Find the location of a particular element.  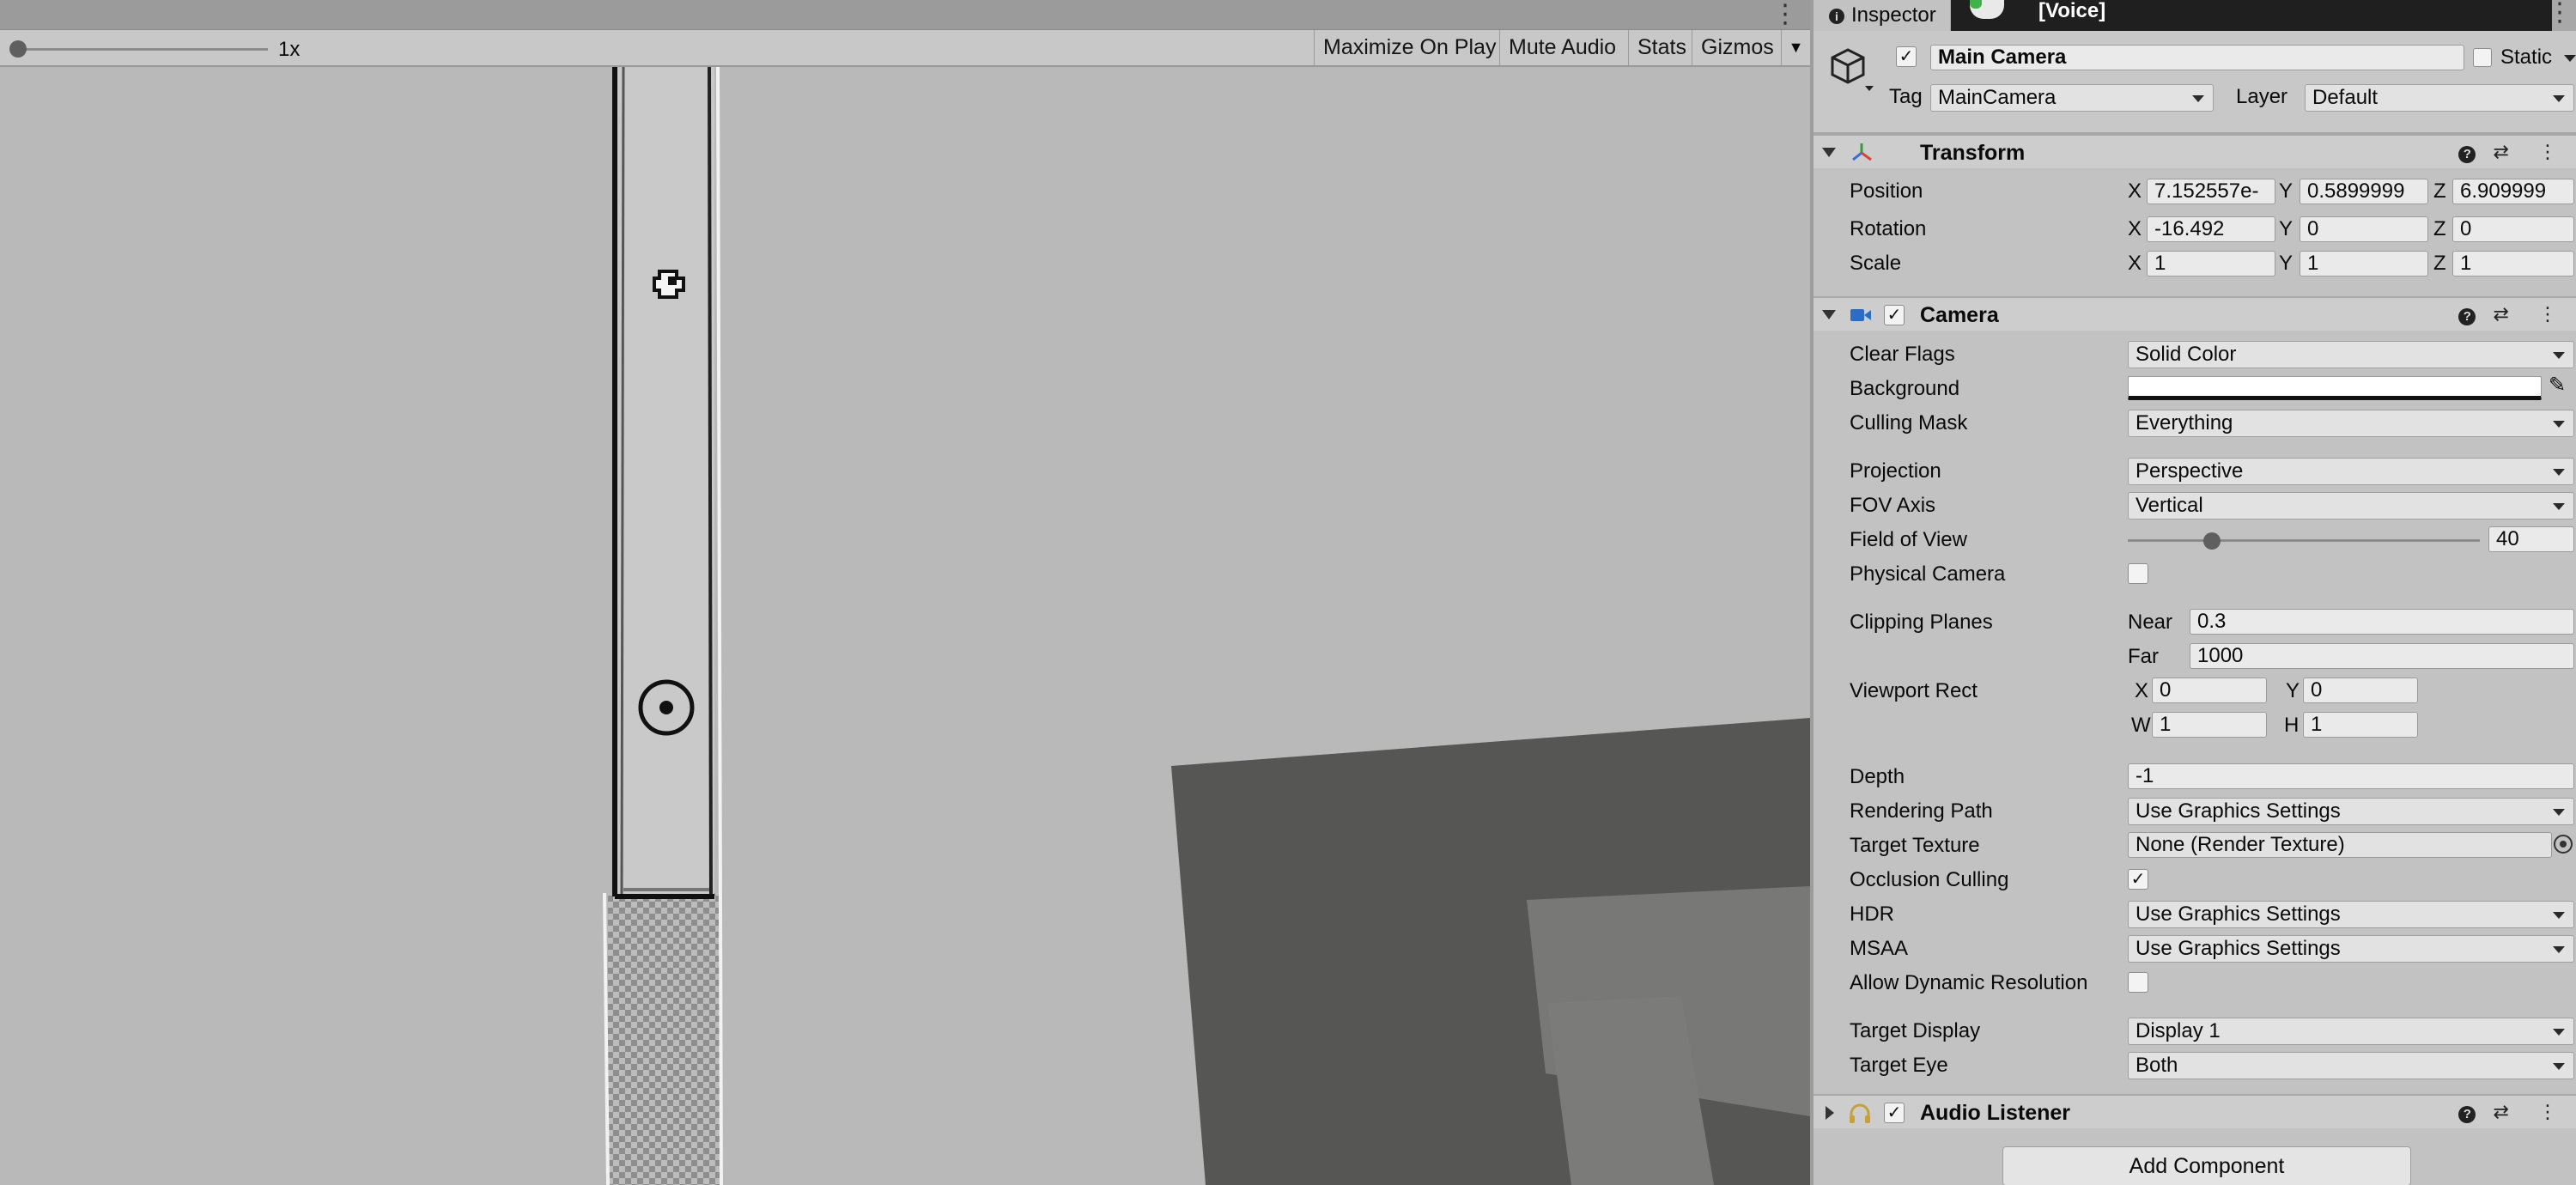

clear-flags-dropdown: Solid Color is located at coordinates (2351, 355).